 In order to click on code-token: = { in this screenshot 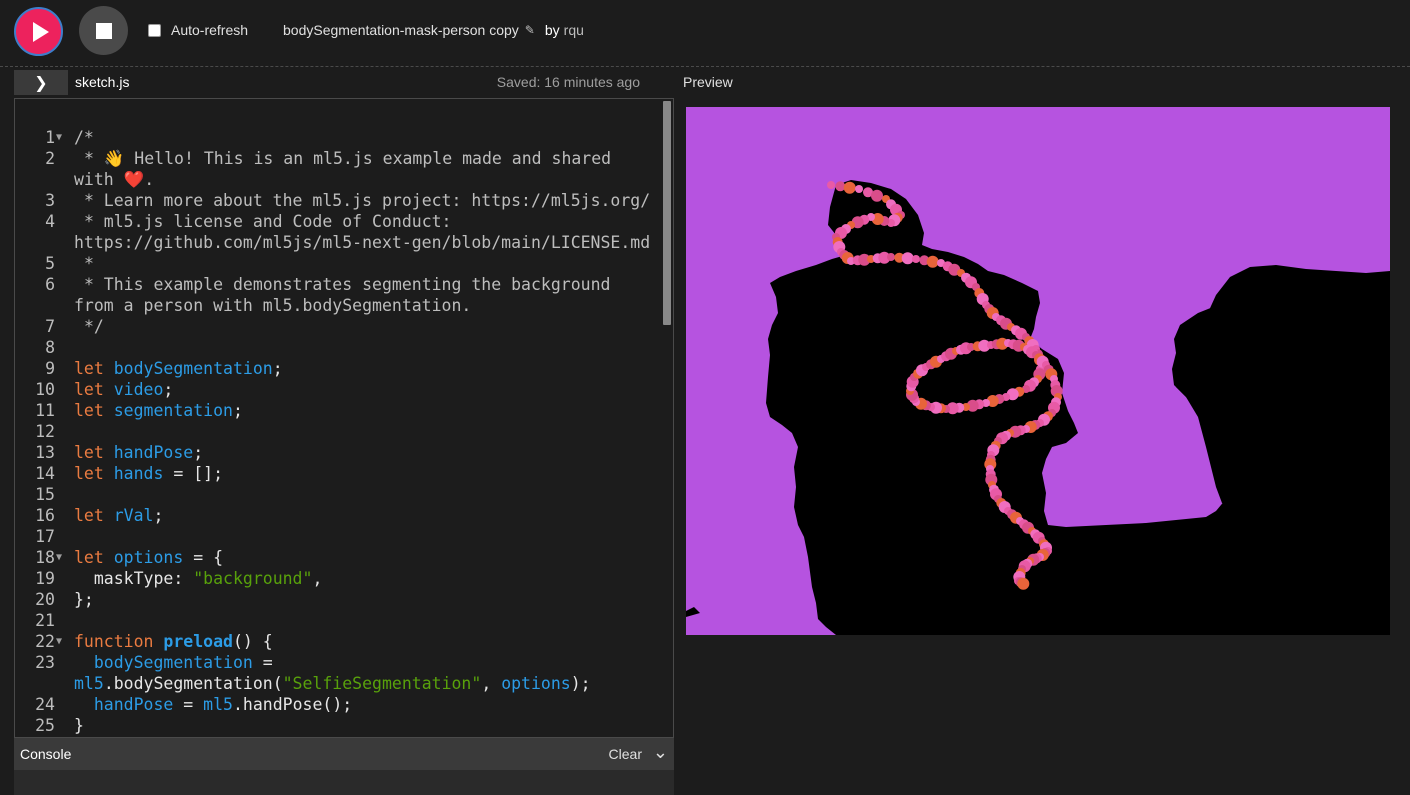, I will do `click(203, 557)`.